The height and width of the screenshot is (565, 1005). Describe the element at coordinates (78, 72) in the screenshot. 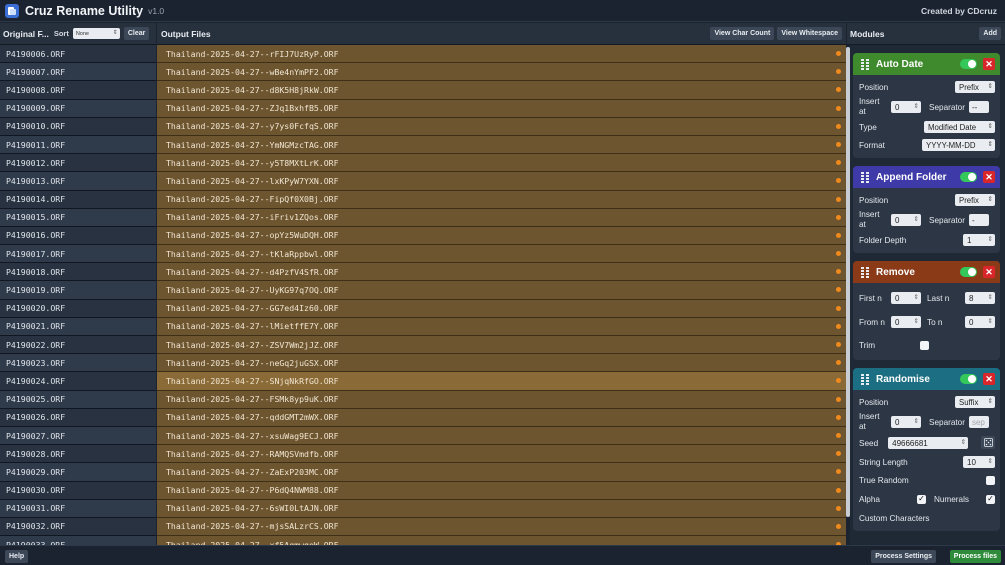

I see `original-file-row: P4190007.ORF` at that location.